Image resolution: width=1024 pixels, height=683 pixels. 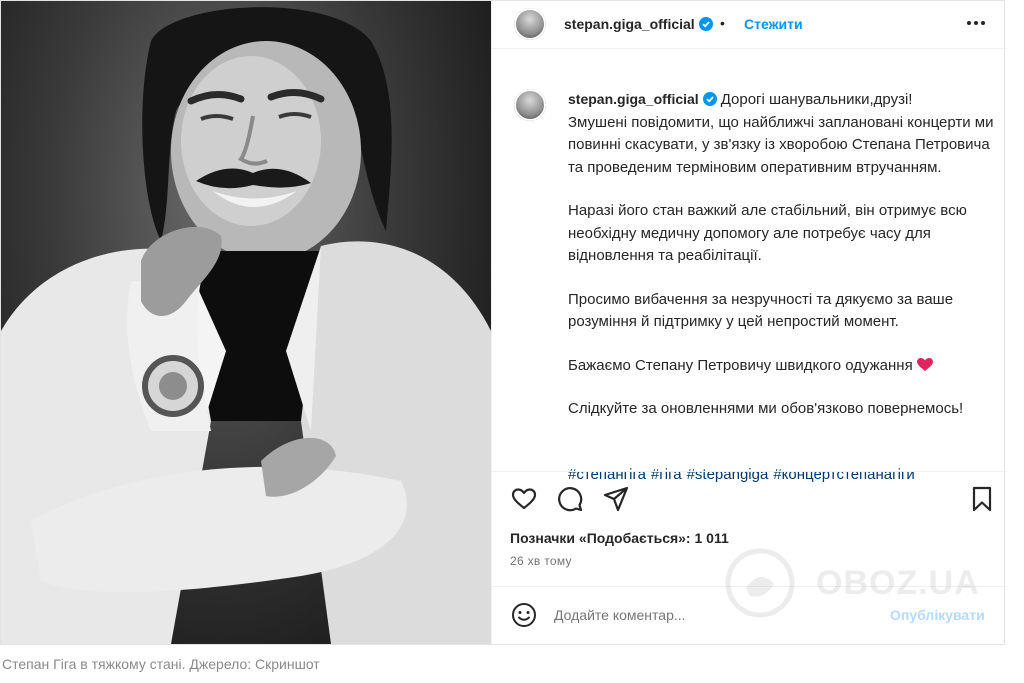 I want to click on bookmark-icon, so click(x=982, y=499).